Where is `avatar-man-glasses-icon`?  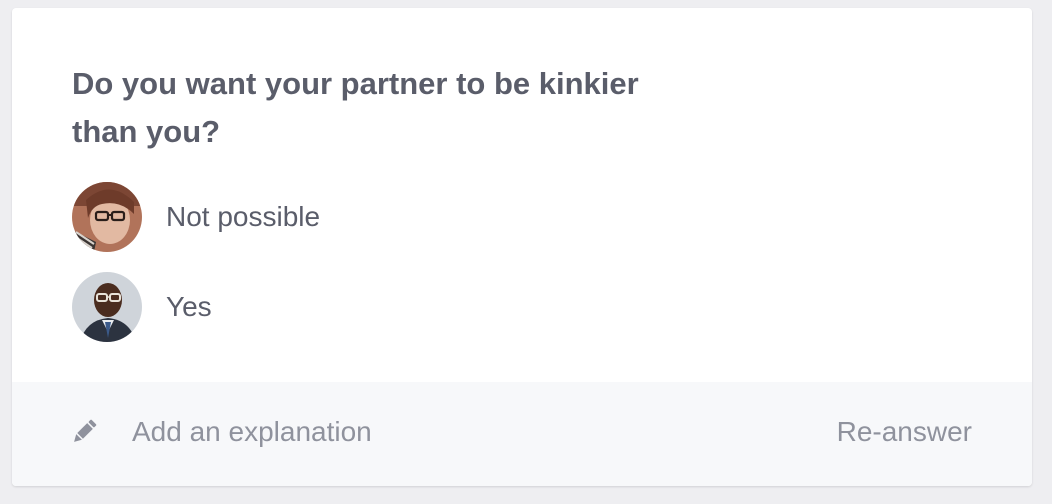
avatar-man-glasses-icon is located at coordinates (107, 307).